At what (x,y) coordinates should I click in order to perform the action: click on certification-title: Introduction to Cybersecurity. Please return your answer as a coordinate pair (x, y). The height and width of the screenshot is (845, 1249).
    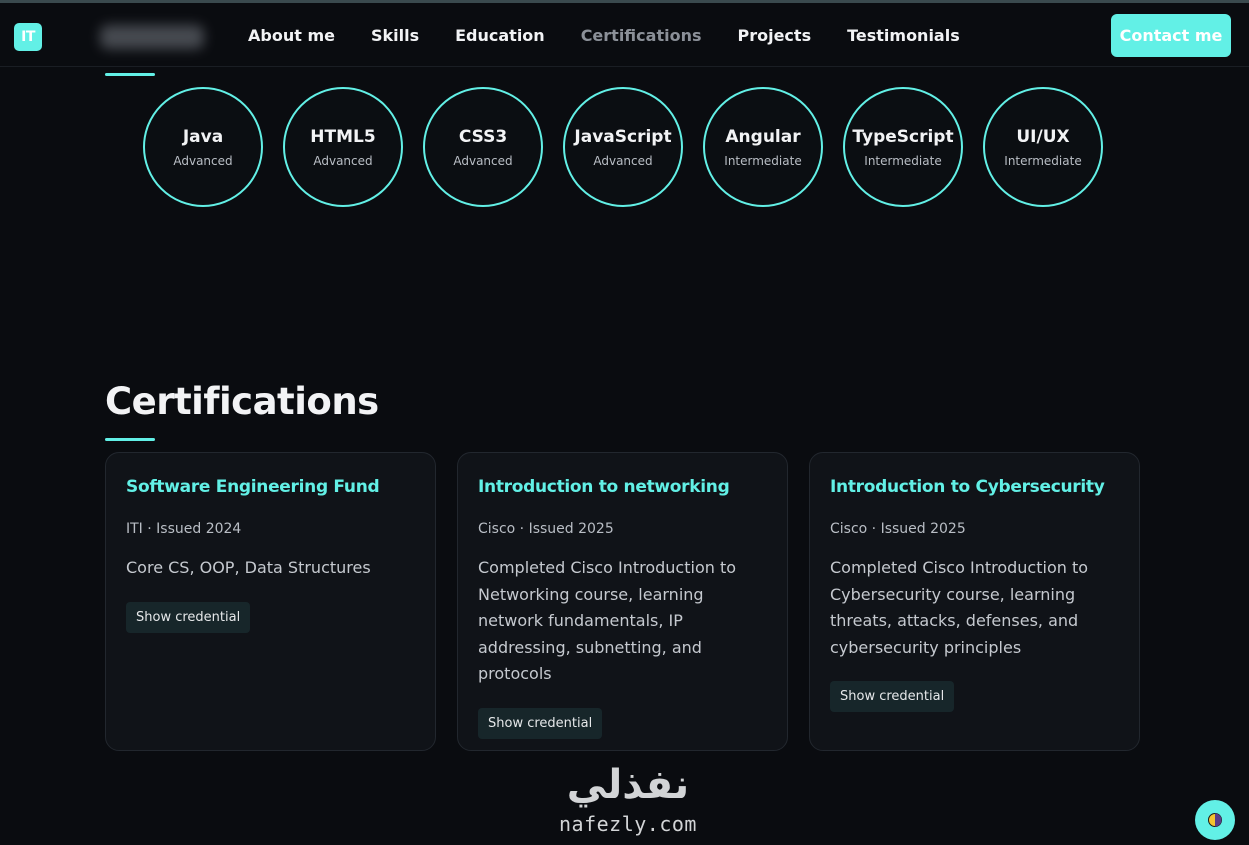
    Looking at the image, I should click on (967, 487).